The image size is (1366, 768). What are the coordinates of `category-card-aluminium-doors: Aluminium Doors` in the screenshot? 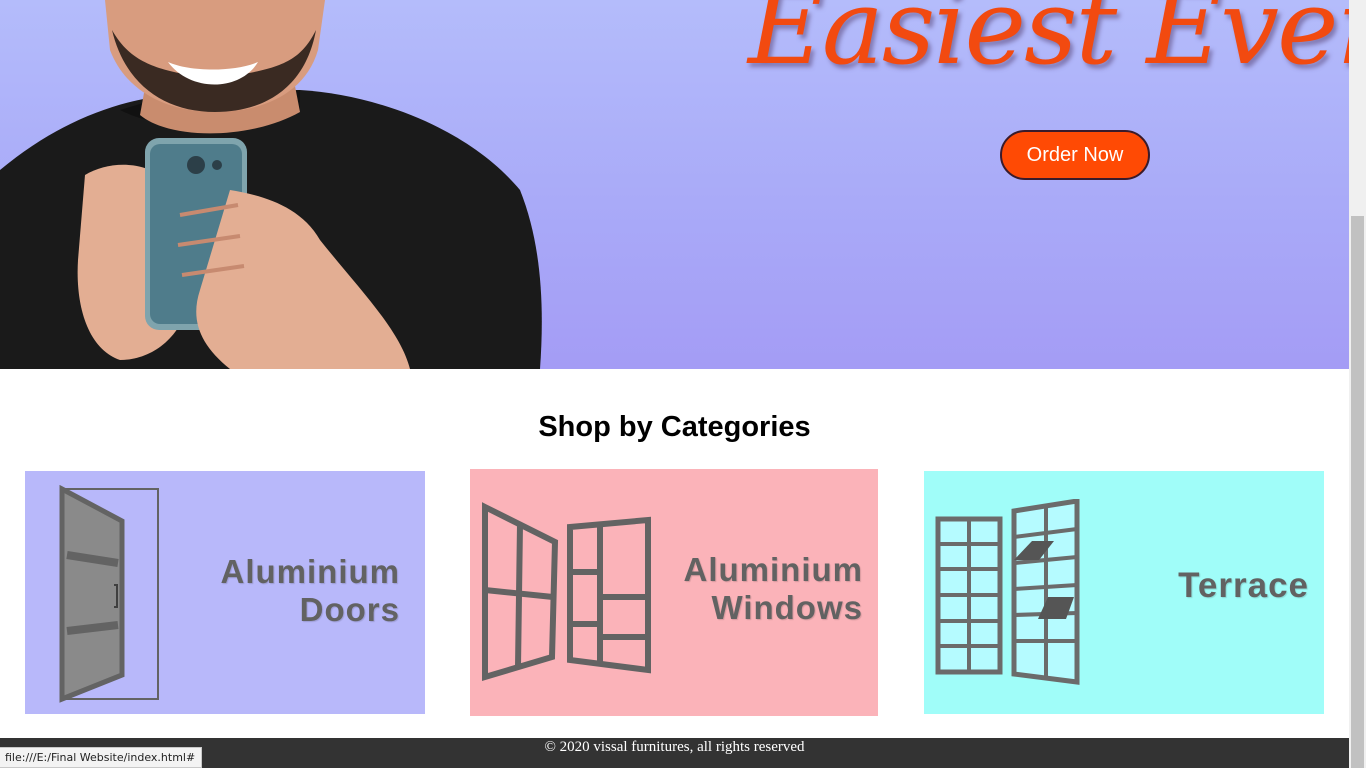 It's located at (225, 592).